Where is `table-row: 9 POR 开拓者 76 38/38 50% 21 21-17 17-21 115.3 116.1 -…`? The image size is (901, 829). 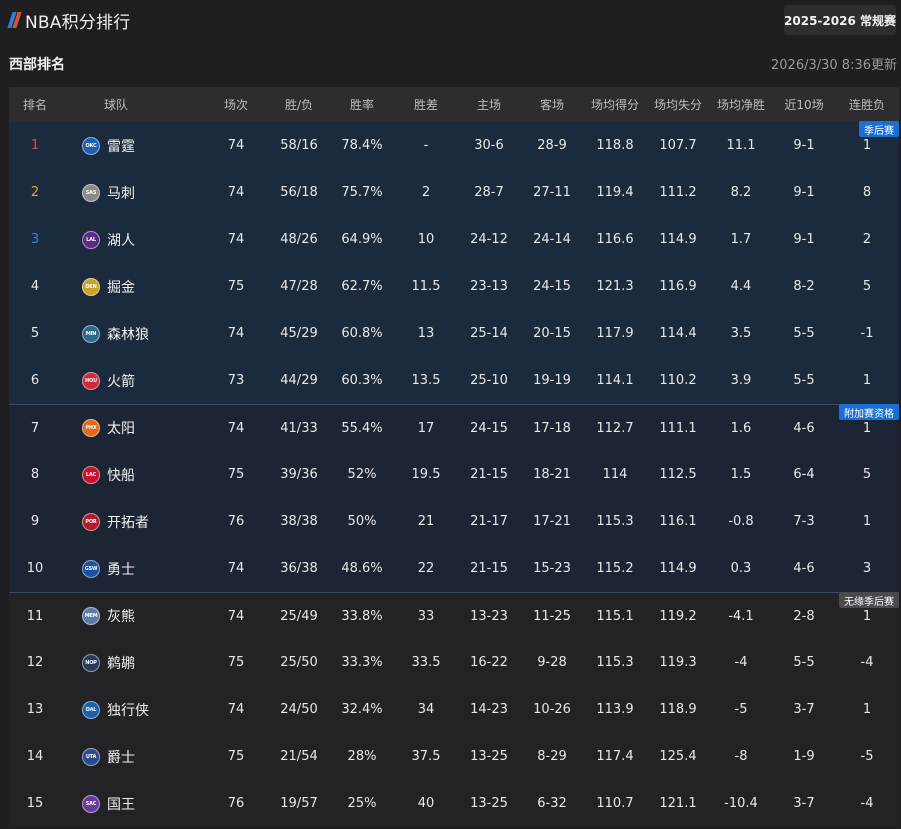
table-row: 9 POR 开拓者 76 38/38 50% 21 21-17 17-21 115.3 116.1 -… is located at coordinates (454, 521).